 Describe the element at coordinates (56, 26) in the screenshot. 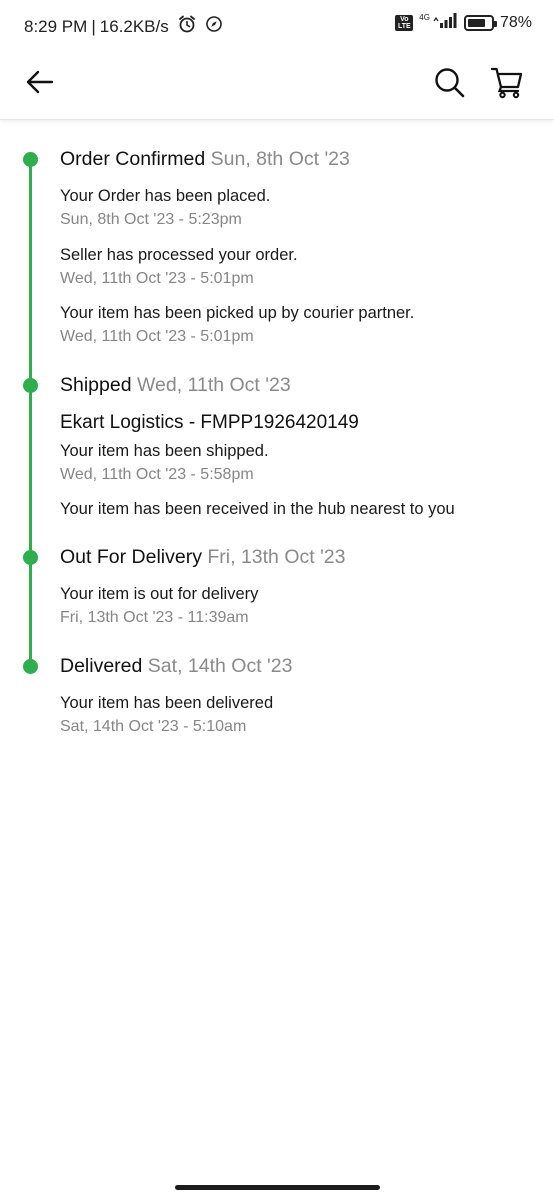

I see `status-time: 8:29 PM` at that location.